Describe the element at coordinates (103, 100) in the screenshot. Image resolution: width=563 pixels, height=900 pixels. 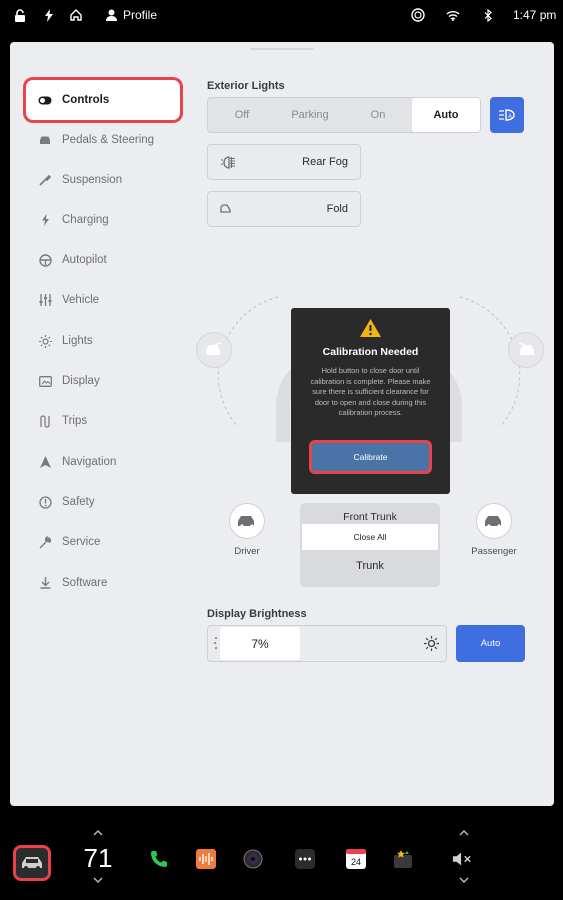
I see `sidebar-item-controls: Controls` at that location.